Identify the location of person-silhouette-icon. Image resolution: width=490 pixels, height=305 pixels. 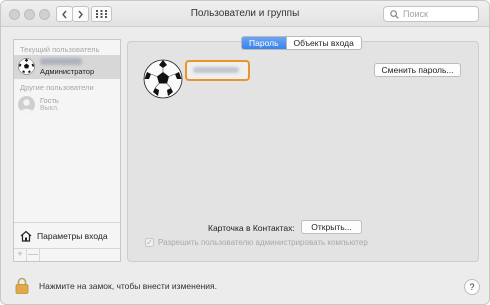
(26, 106).